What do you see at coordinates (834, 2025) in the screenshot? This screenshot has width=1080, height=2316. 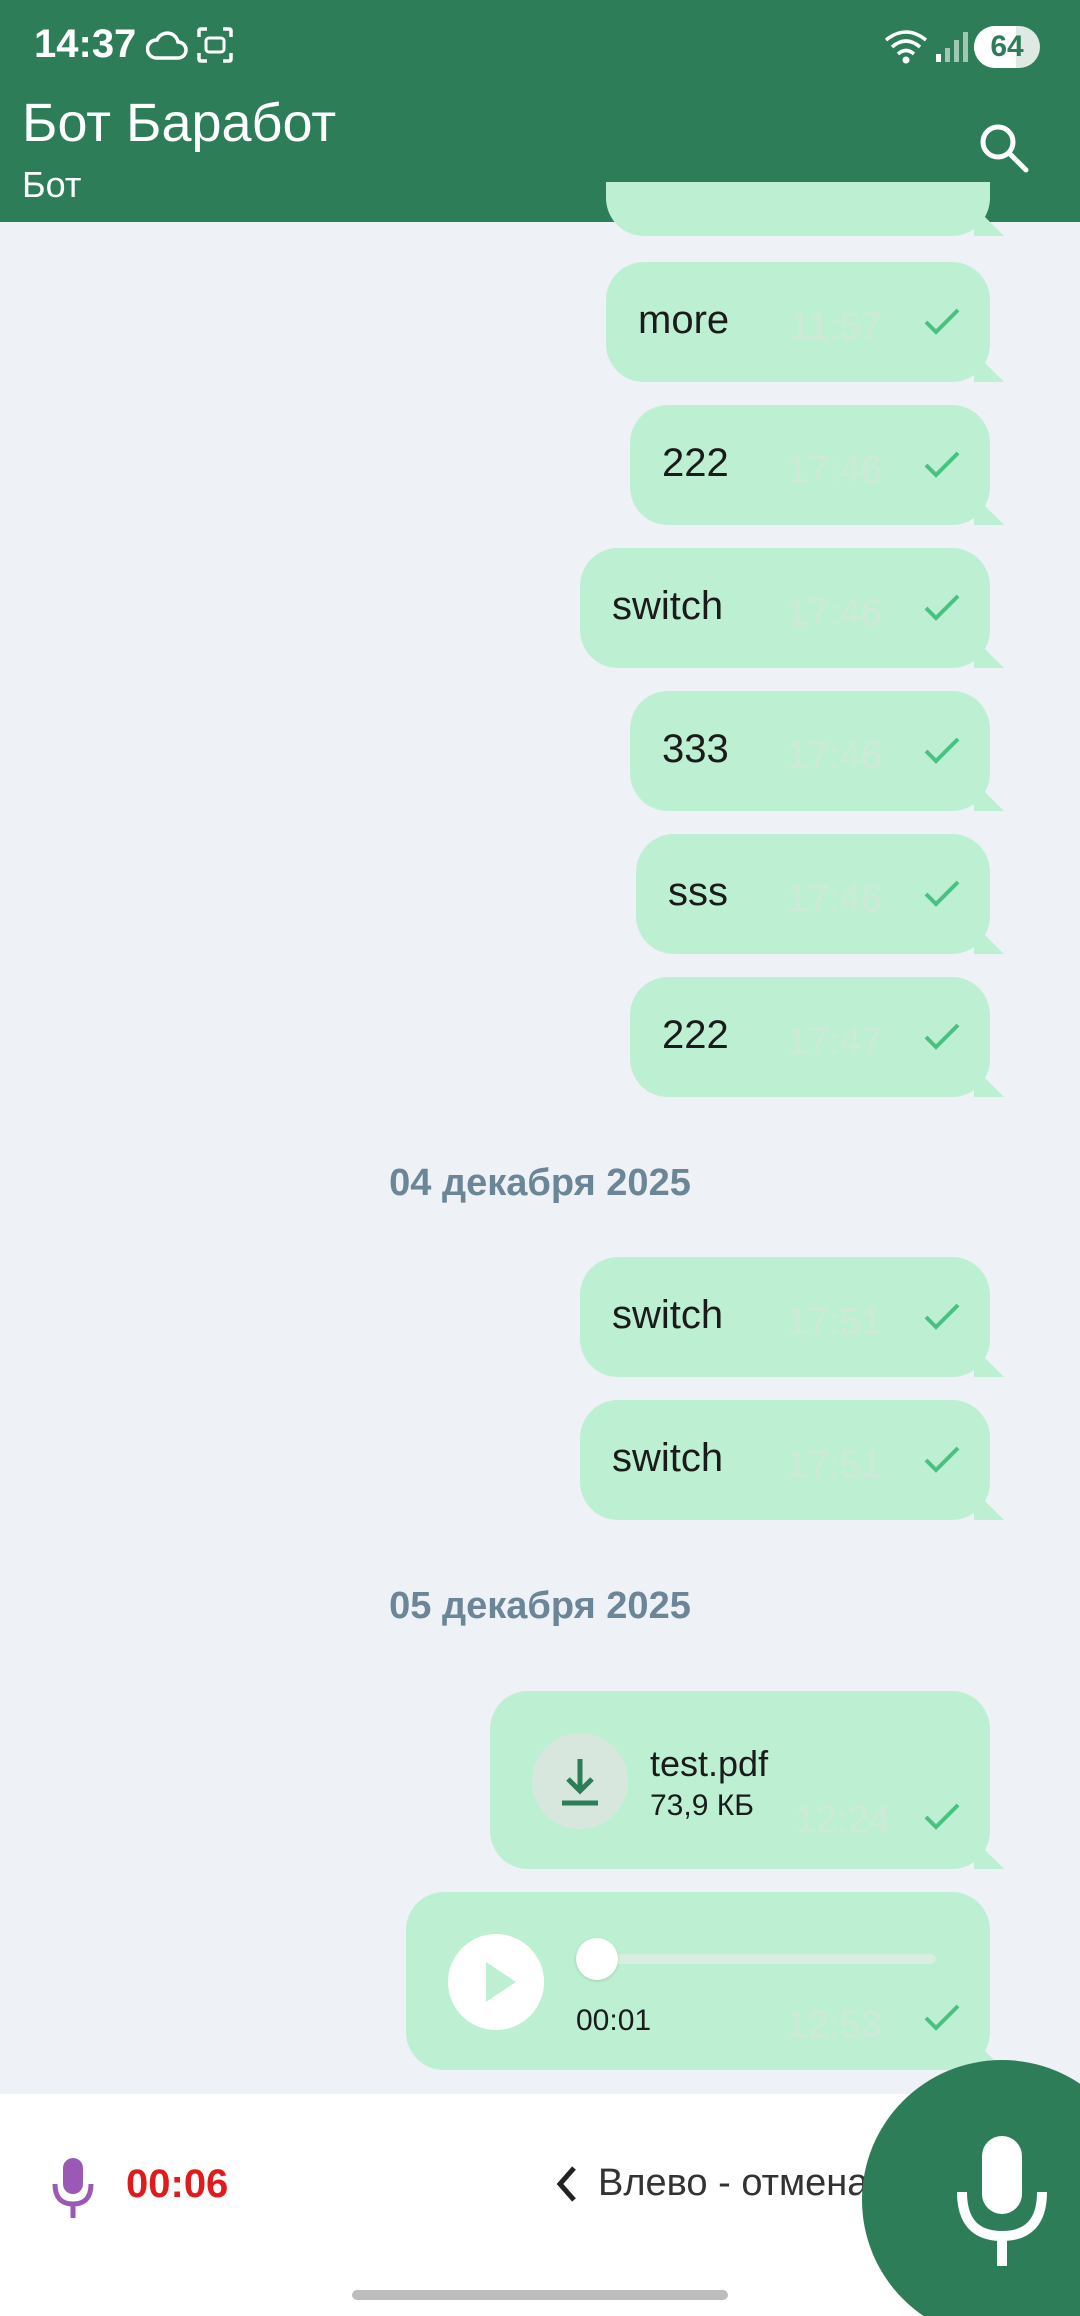 I see `message-time: 12:53` at bounding box center [834, 2025].